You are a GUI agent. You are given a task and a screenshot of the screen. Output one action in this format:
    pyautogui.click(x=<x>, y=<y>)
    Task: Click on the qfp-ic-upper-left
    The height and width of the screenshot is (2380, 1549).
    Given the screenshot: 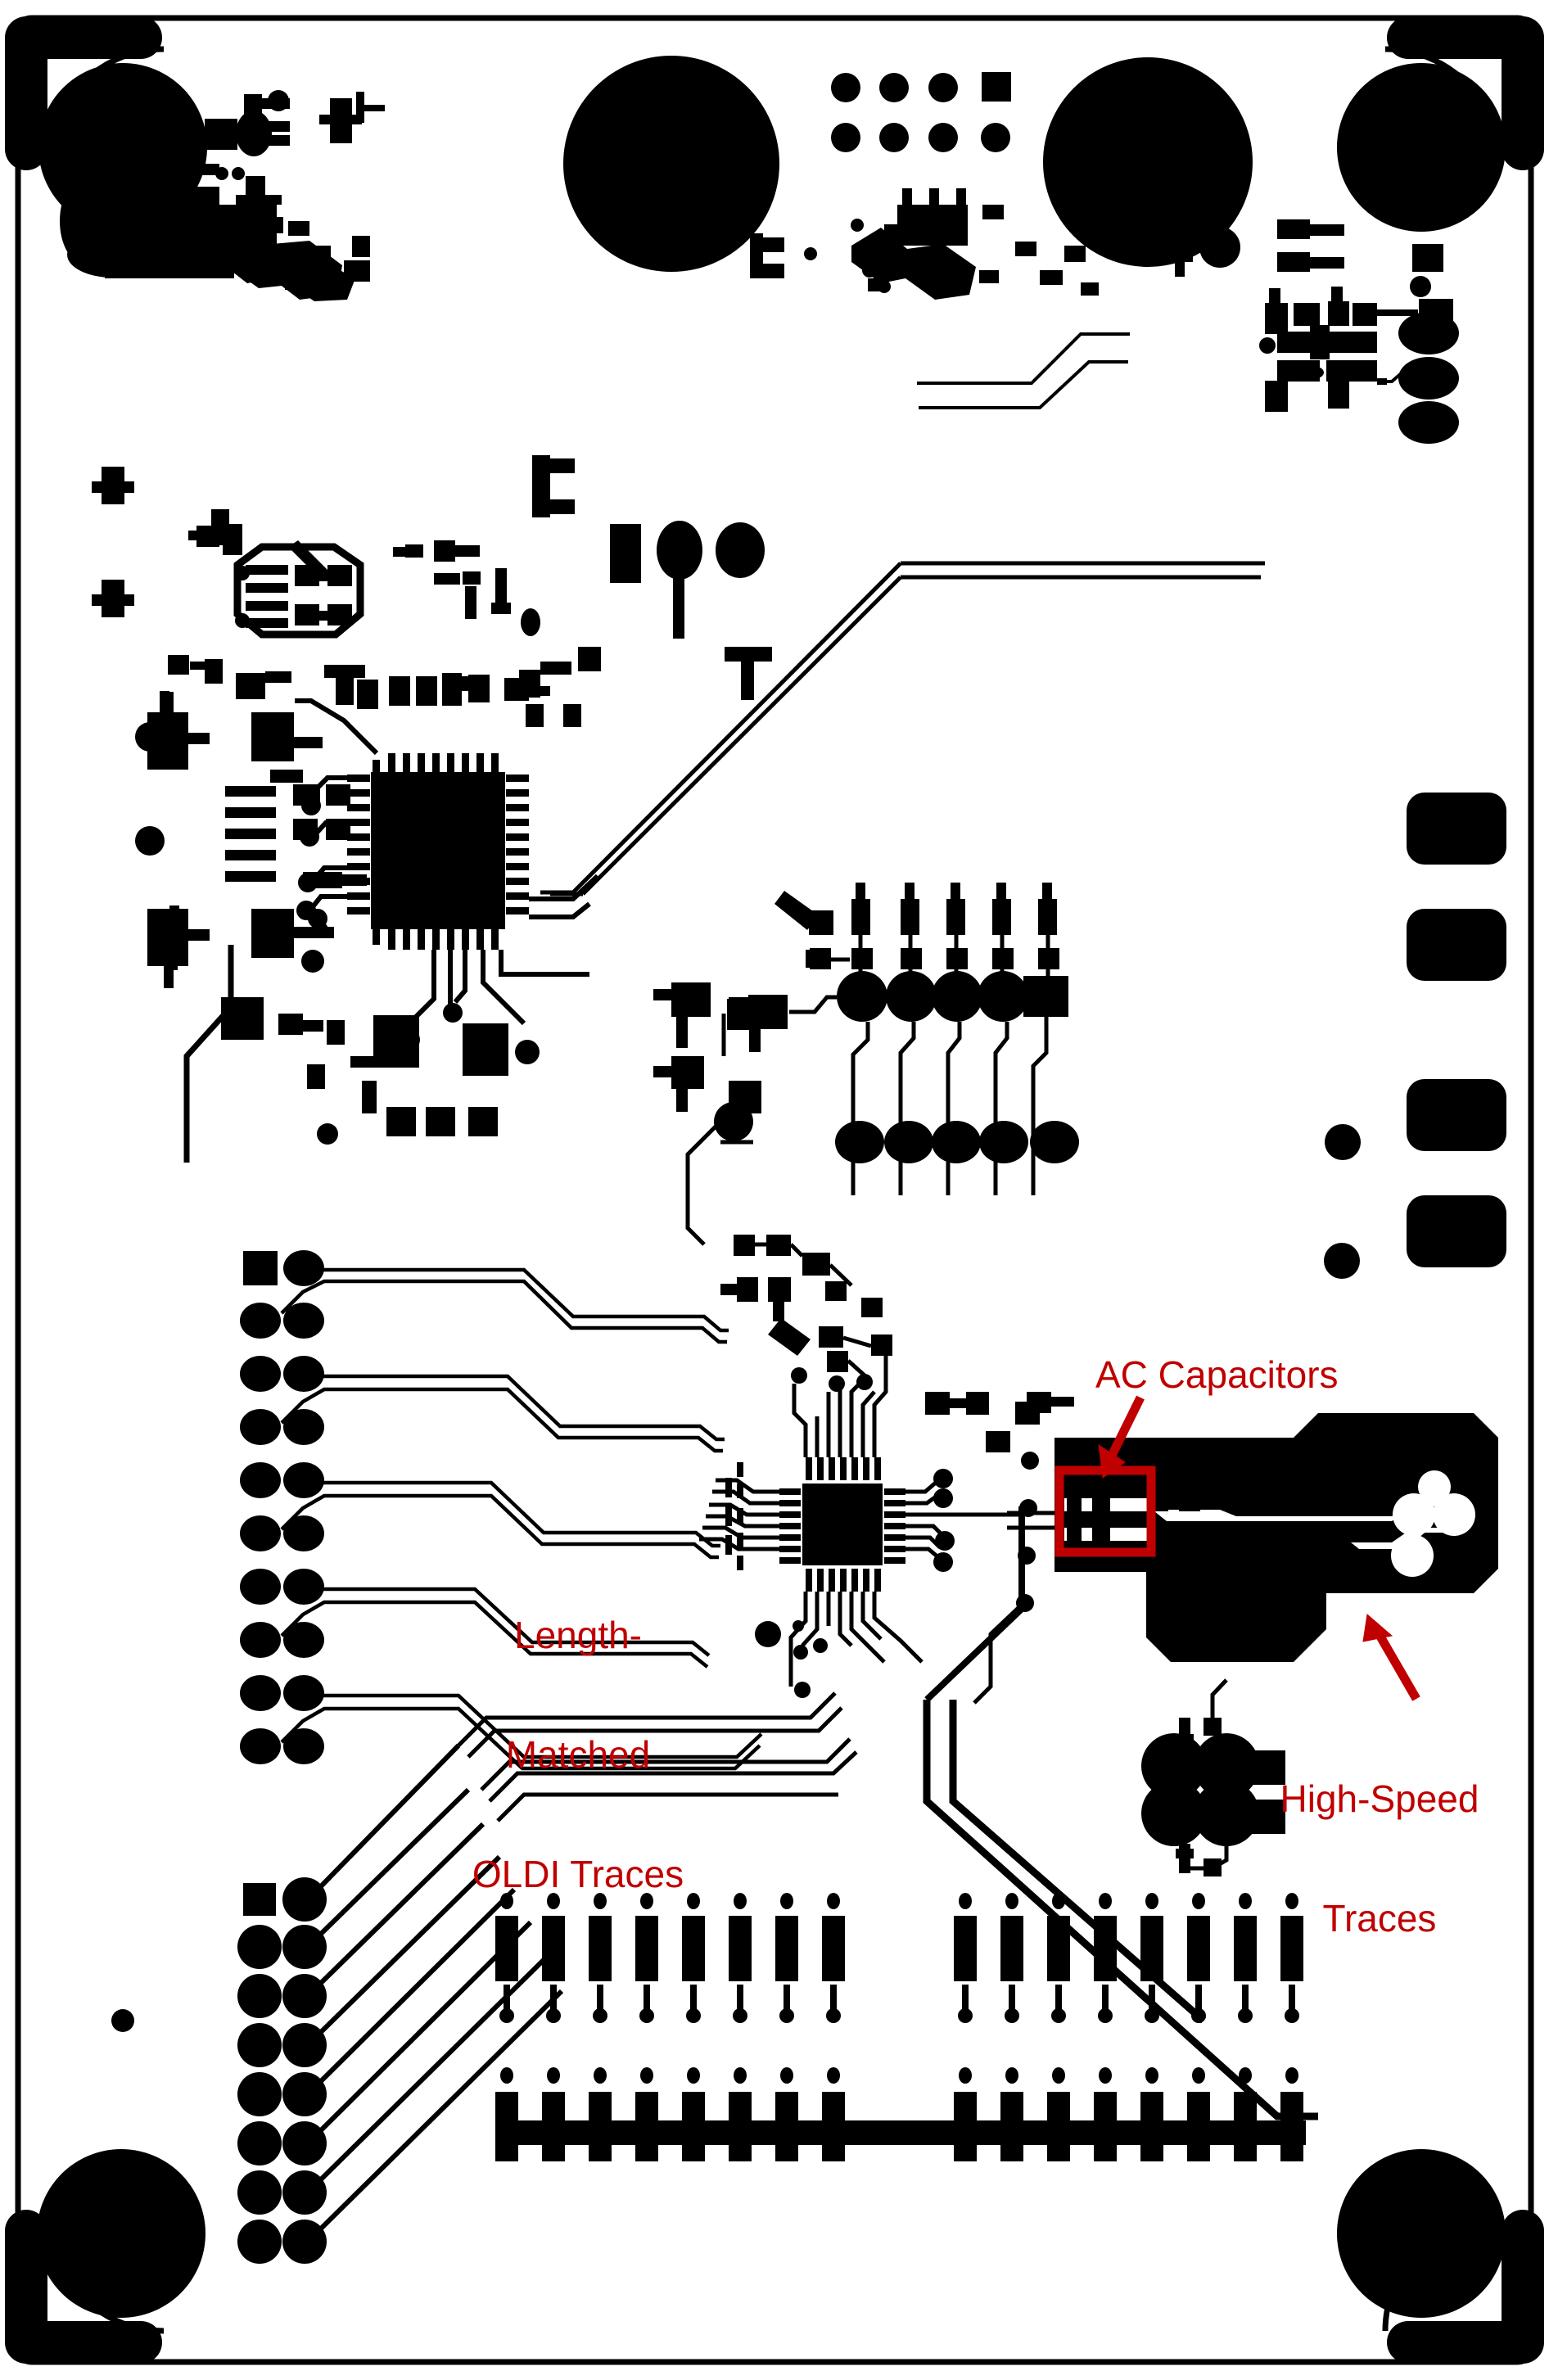 What is the action you would take?
    pyautogui.click(x=438, y=851)
    